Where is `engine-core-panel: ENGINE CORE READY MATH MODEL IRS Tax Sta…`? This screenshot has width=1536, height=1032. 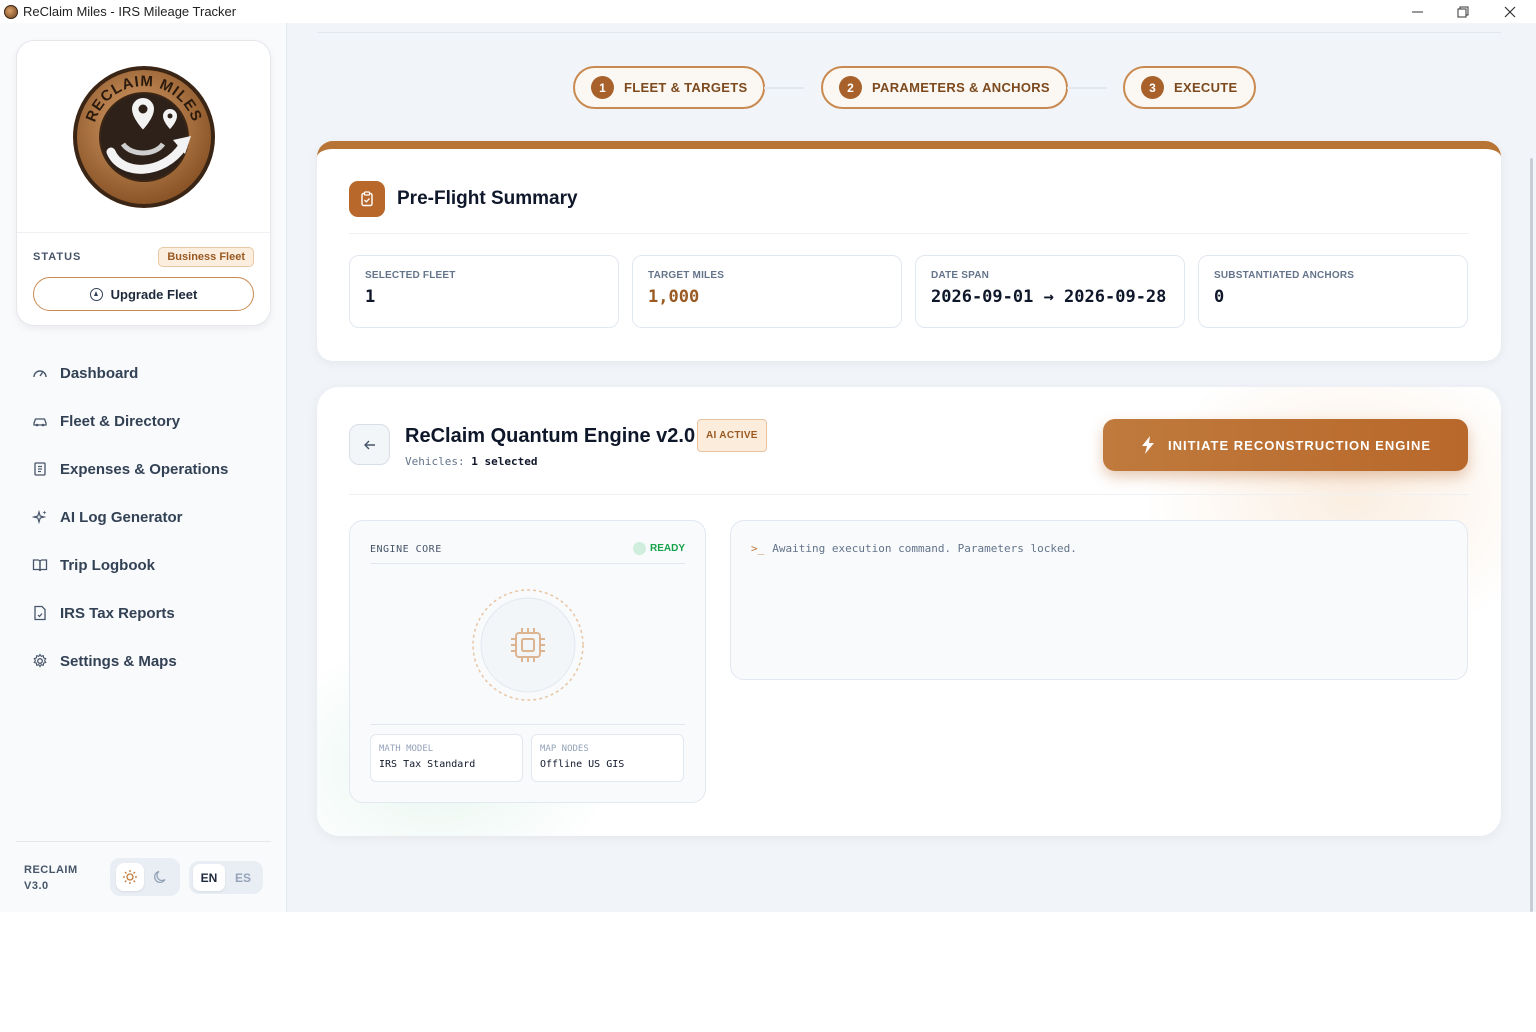 engine-core-panel: ENGINE CORE READY MATH MODEL IRS Tax Sta… is located at coordinates (527, 661).